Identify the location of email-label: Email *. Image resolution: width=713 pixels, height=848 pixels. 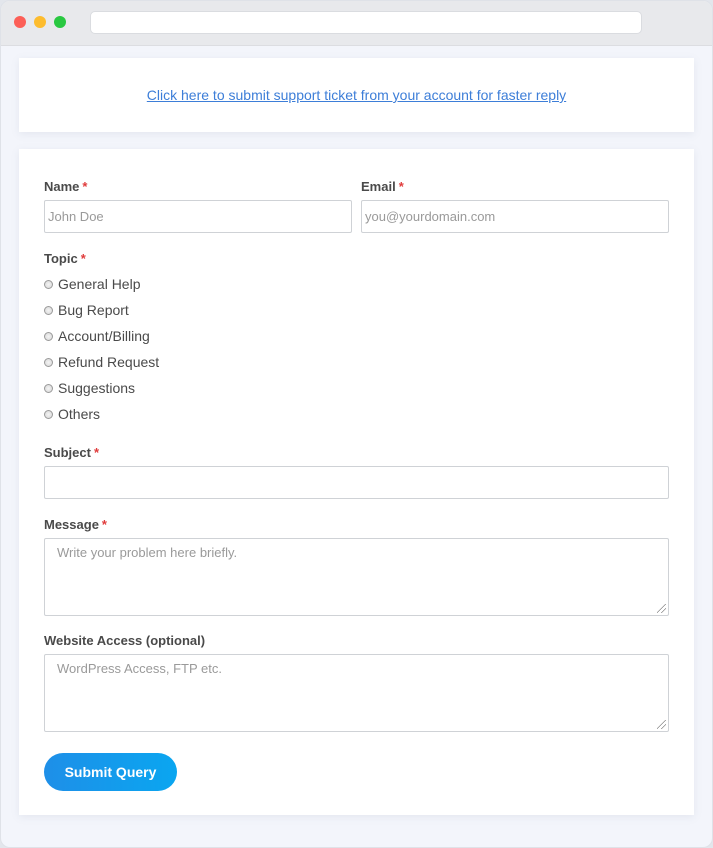
(382, 186).